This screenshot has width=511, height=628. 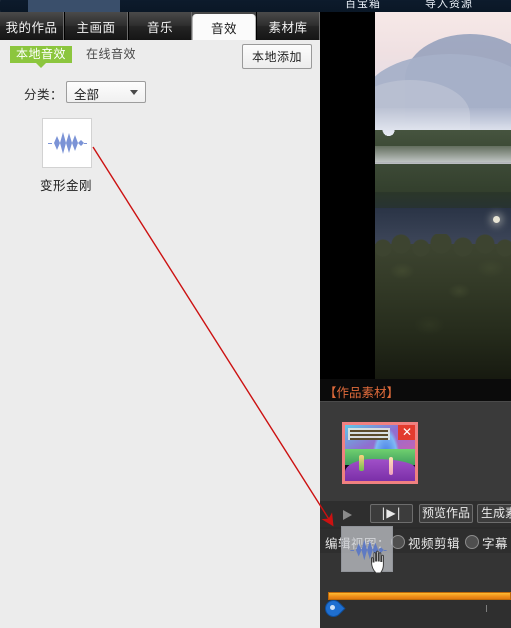 I want to click on close-icon: ✕, so click(x=406, y=432).